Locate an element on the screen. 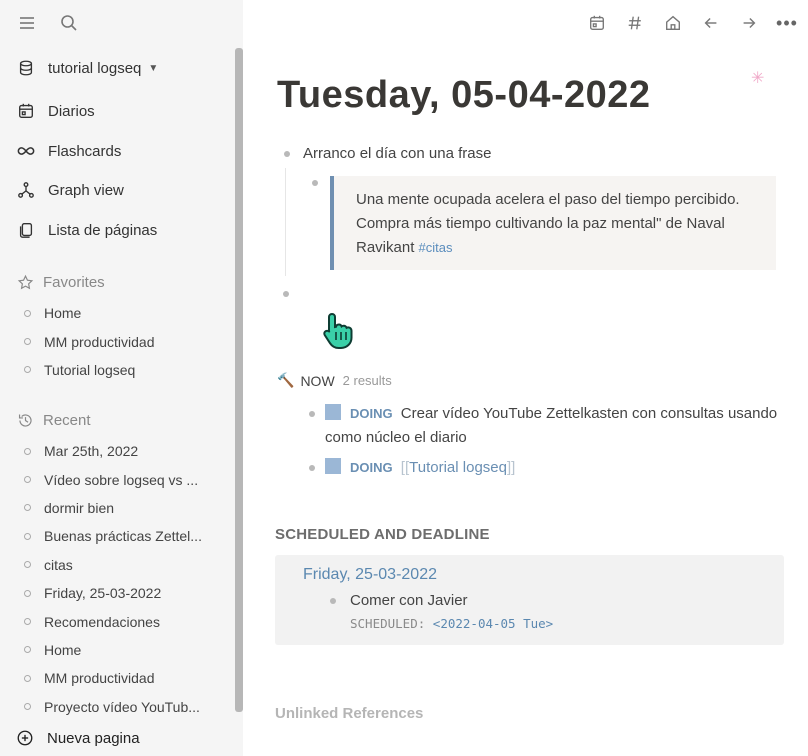 The width and height of the screenshot is (808, 756). sparkle-icon: ✳ is located at coordinates (758, 78).